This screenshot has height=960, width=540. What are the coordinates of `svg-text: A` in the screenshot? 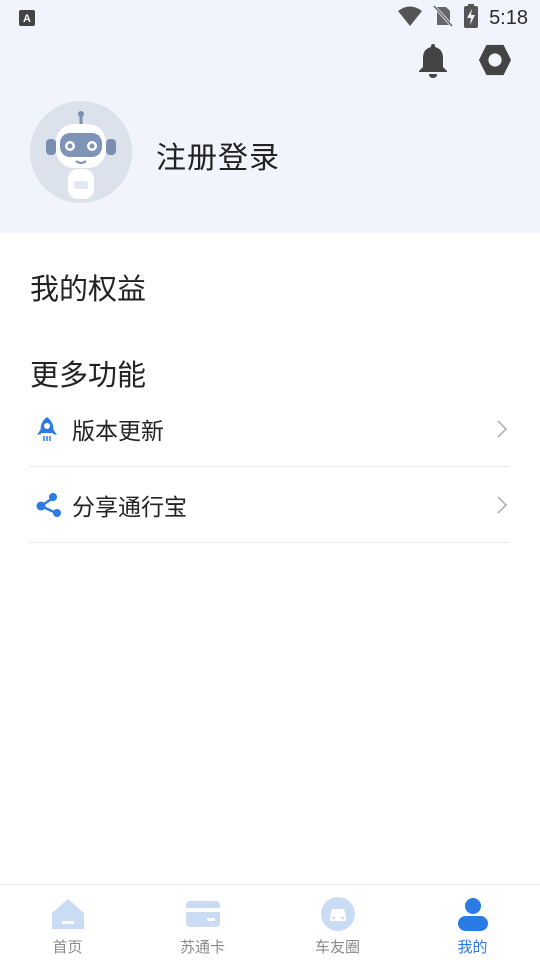 It's located at (27, 19).